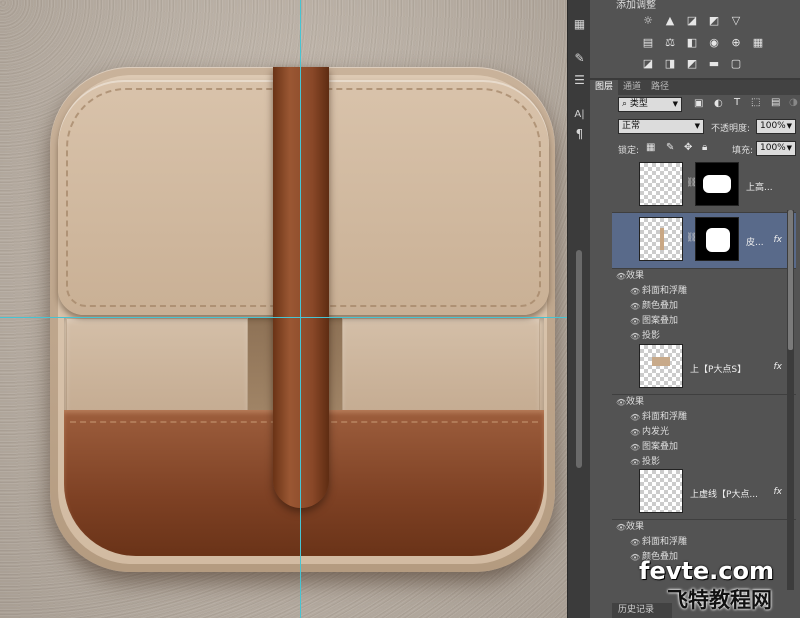  What do you see at coordinates (793, 102) in the screenshot?
I see `filter-toggle-icon: ◑` at bounding box center [793, 102].